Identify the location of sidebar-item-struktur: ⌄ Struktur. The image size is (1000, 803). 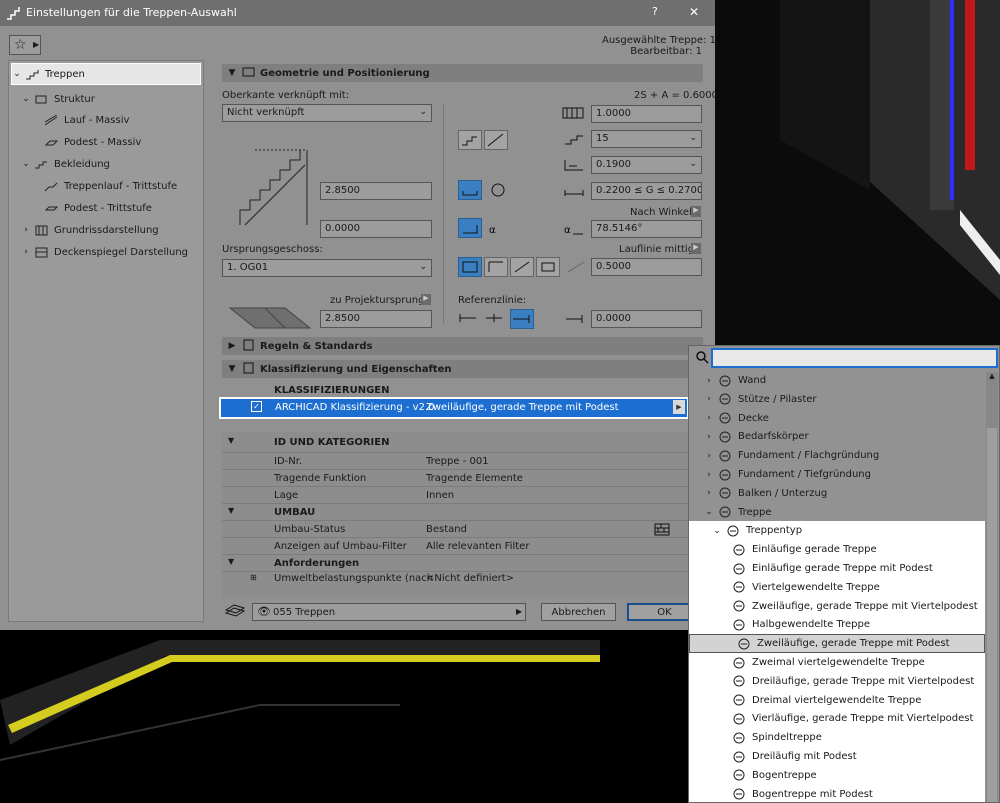
(58, 99).